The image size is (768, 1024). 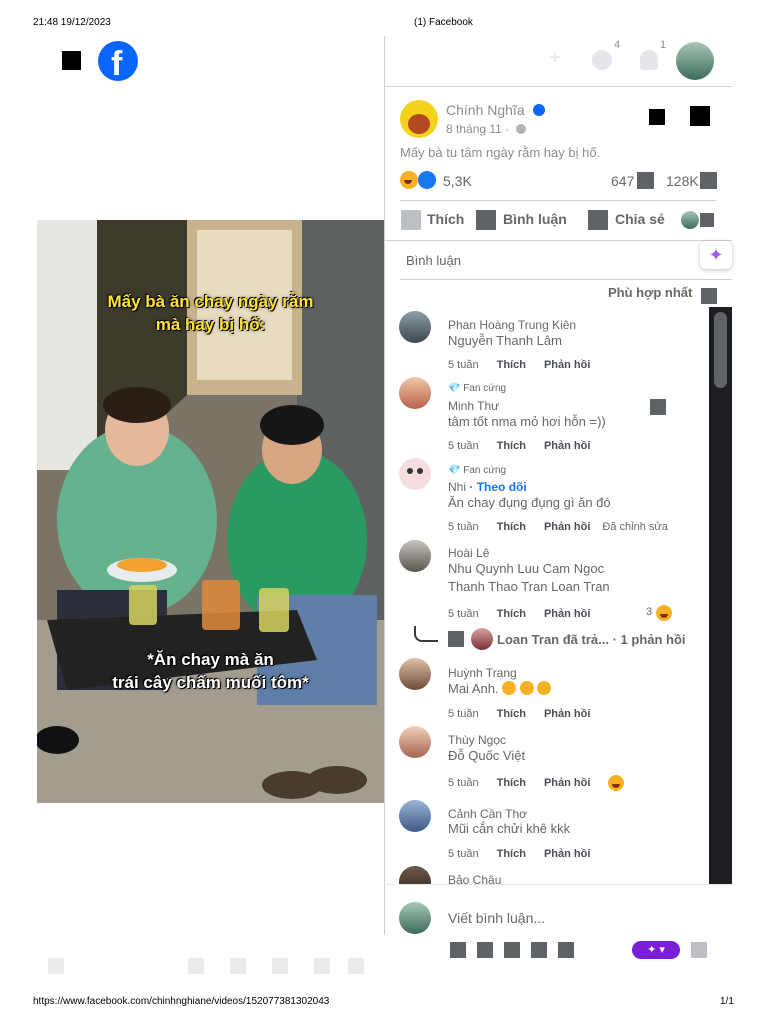 I want to click on reply-thread-line, so click(x=426, y=634).